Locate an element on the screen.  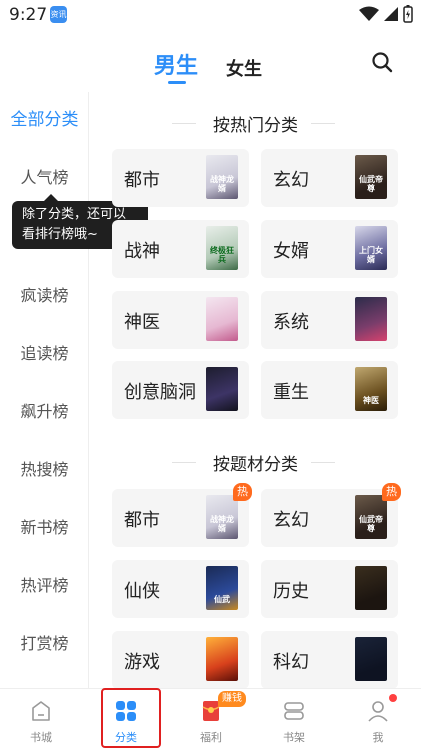
nav-bookstore: 书城 is located at coordinates (41, 718).